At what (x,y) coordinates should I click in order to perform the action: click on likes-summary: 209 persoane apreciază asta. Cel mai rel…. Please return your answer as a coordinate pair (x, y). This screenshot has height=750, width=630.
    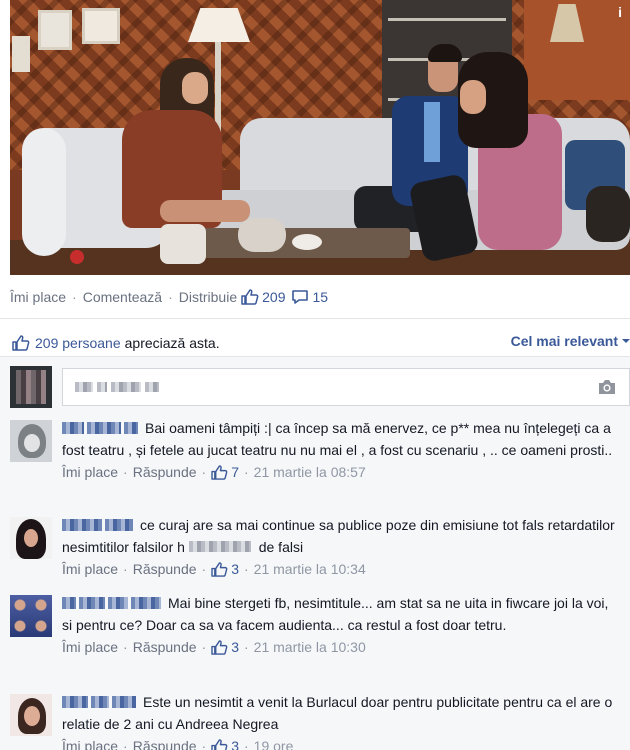
    Looking at the image, I should click on (321, 343).